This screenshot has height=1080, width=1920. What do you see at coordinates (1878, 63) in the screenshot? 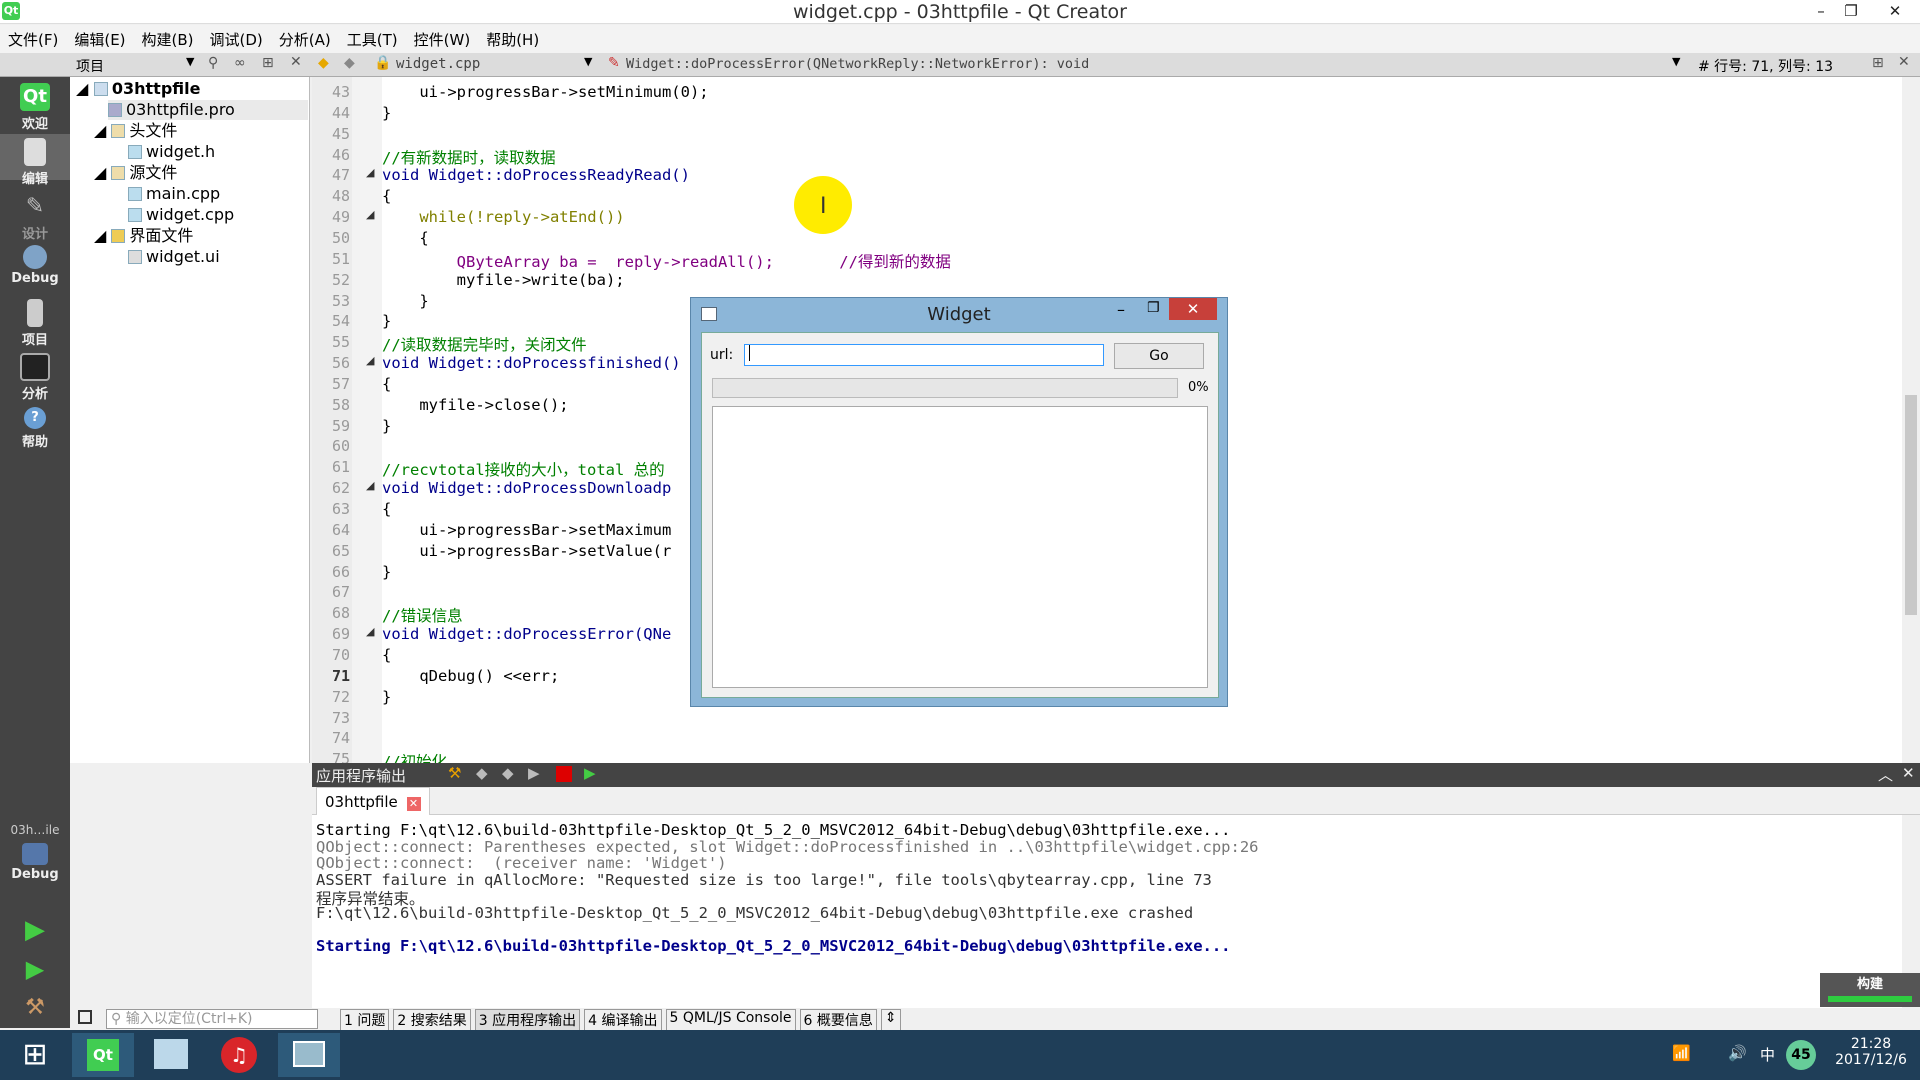
I see `split-editor-icon: ⊞` at bounding box center [1878, 63].